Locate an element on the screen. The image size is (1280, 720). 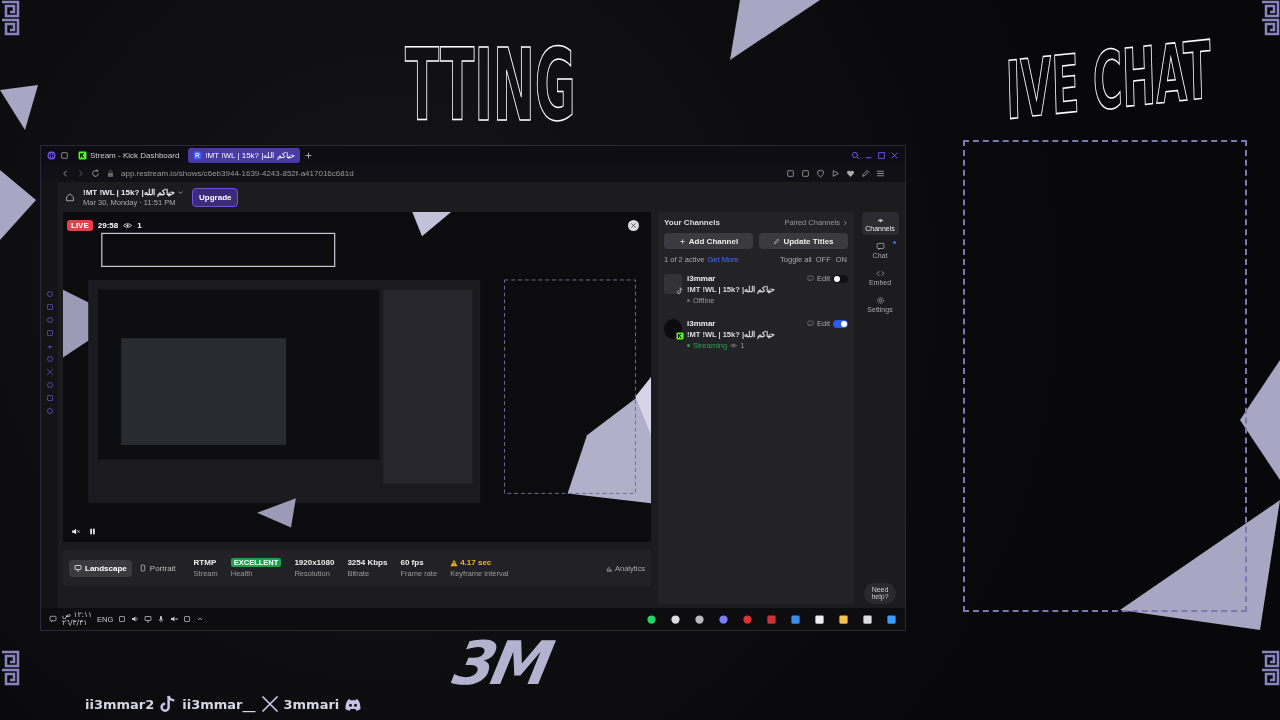
search-icon is located at coordinates (855, 155).